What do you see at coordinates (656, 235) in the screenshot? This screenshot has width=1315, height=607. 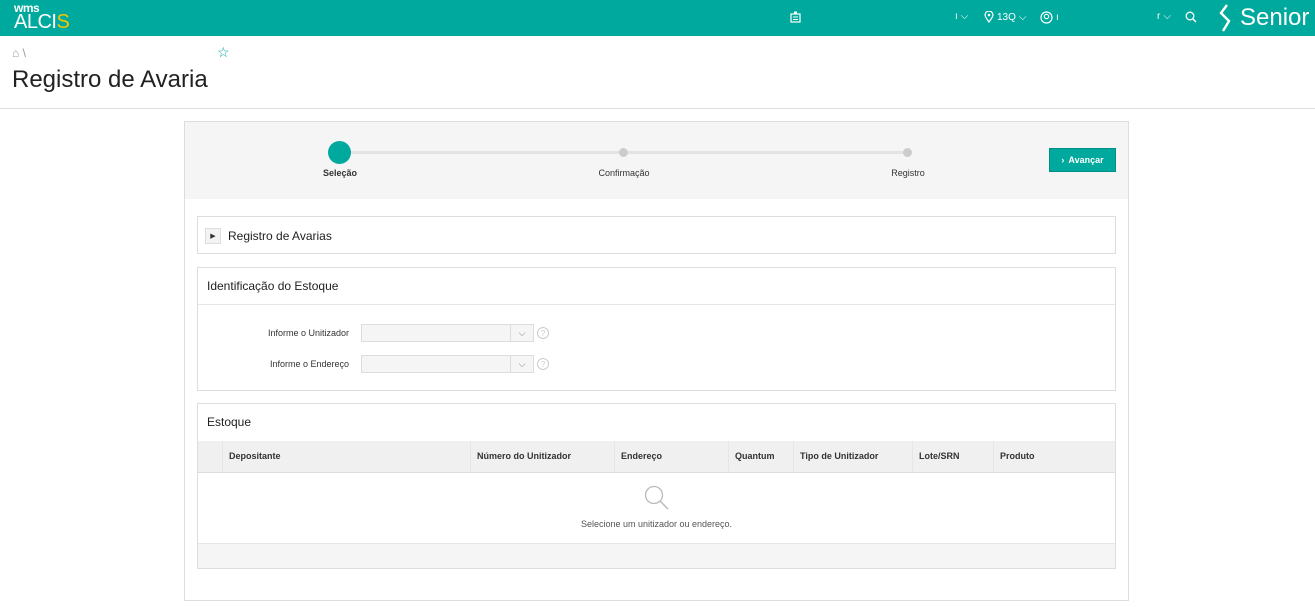 I see `registro-avarias-panel: ▶ Registro de Avarias` at bounding box center [656, 235].